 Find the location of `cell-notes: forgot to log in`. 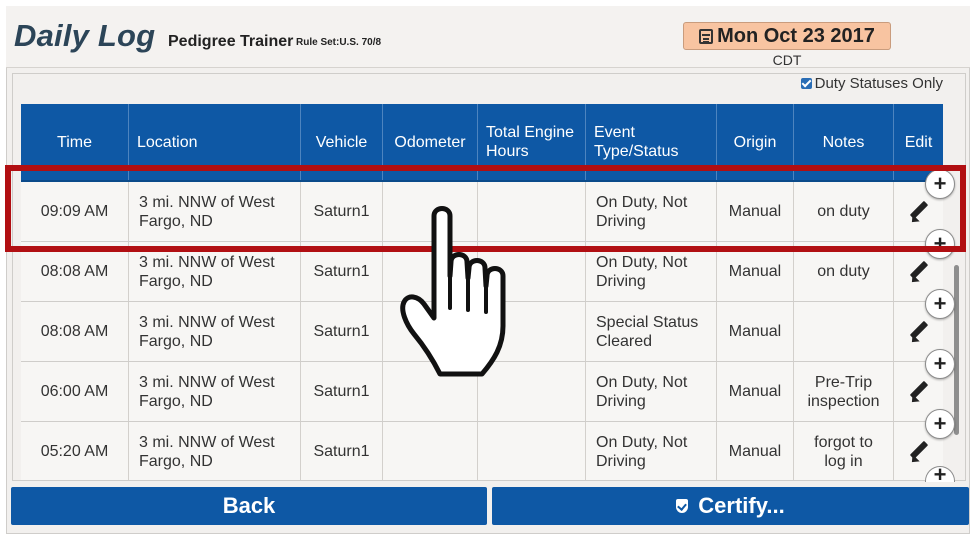

cell-notes: forgot to log in is located at coordinates (844, 451).